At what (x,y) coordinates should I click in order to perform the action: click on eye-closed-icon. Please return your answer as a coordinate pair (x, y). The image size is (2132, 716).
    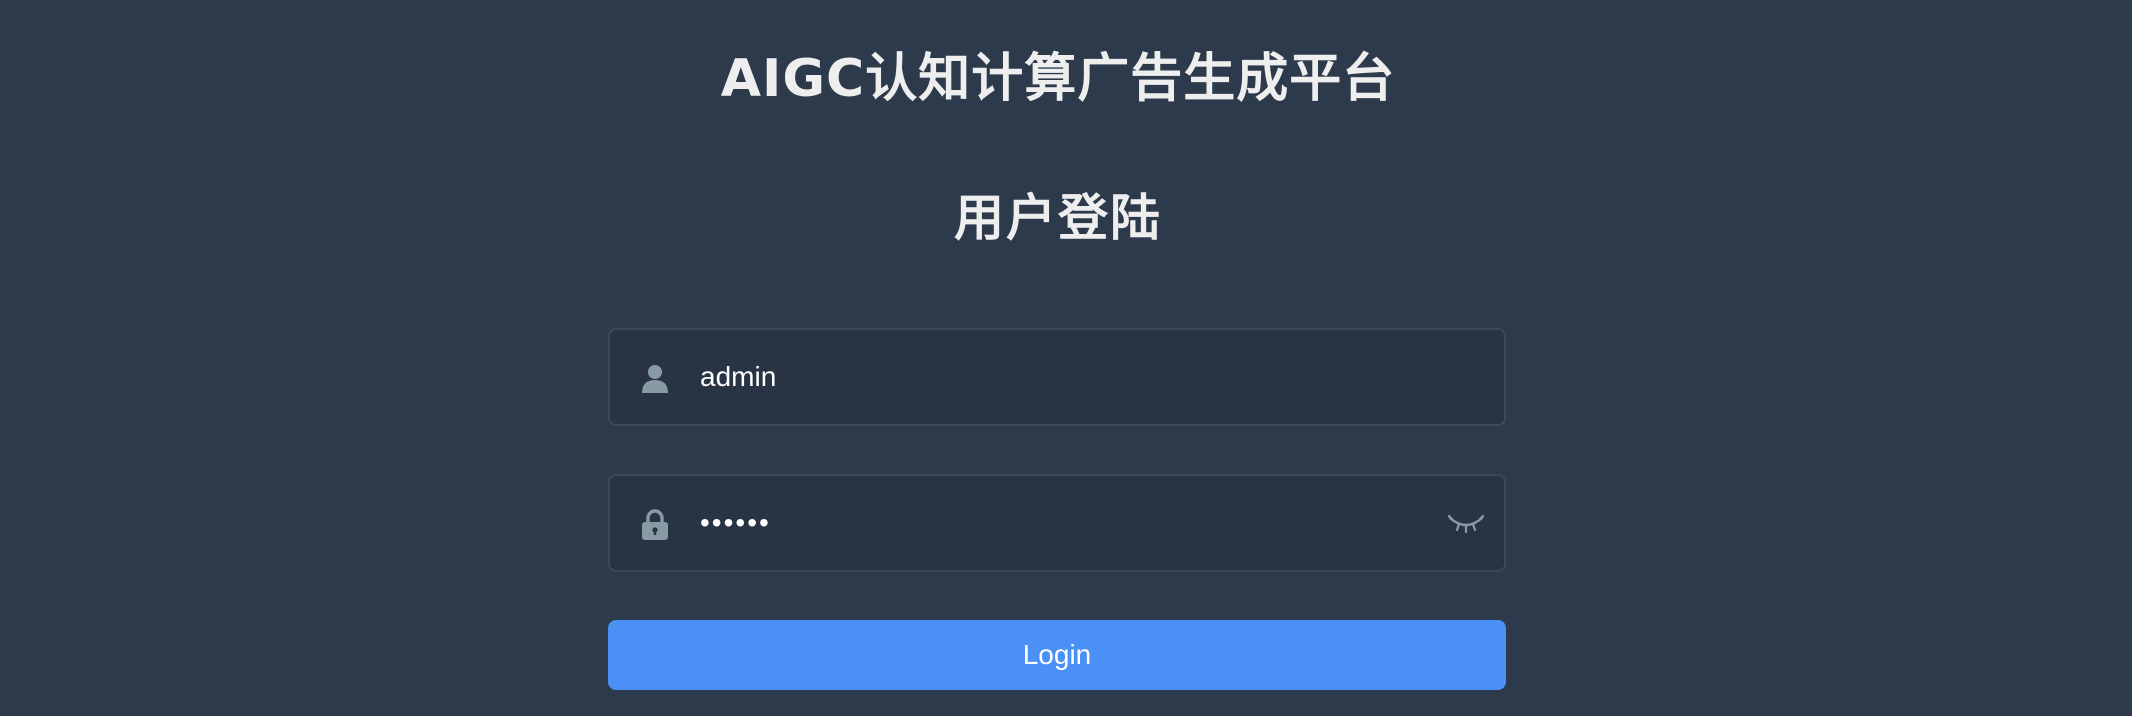
    Looking at the image, I should click on (1466, 524).